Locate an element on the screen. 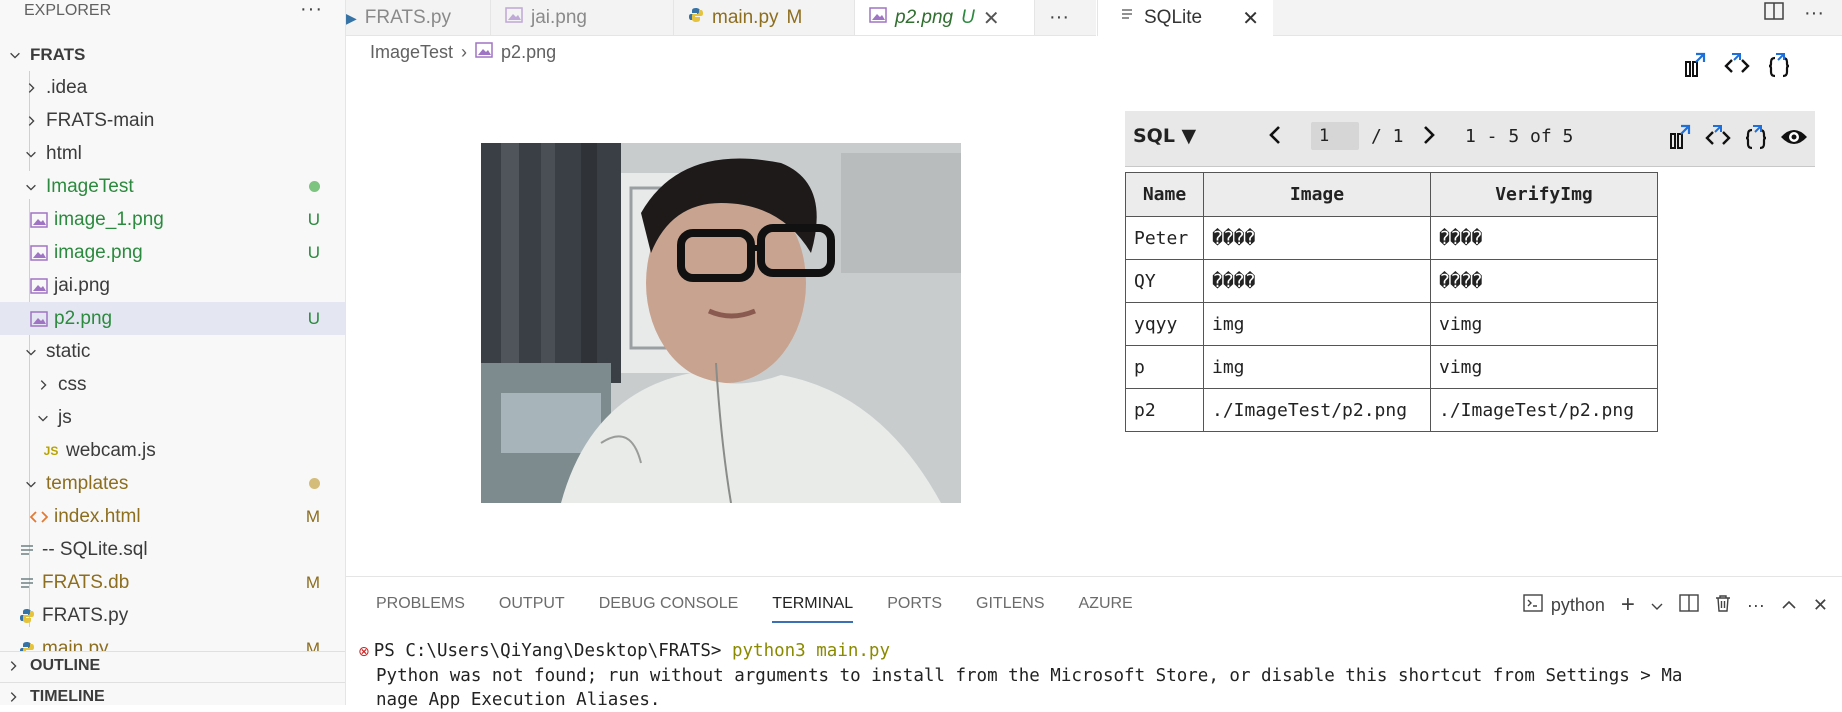 The width and height of the screenshot is (1842, 712). tab-problems: PROBLEMS is located at coordinates (420, 609).